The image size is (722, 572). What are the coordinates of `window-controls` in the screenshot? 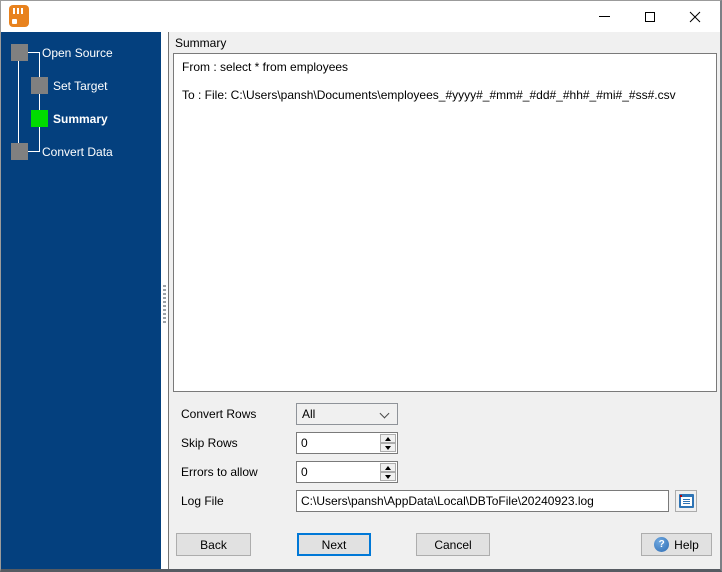 It's located at (649, 16).